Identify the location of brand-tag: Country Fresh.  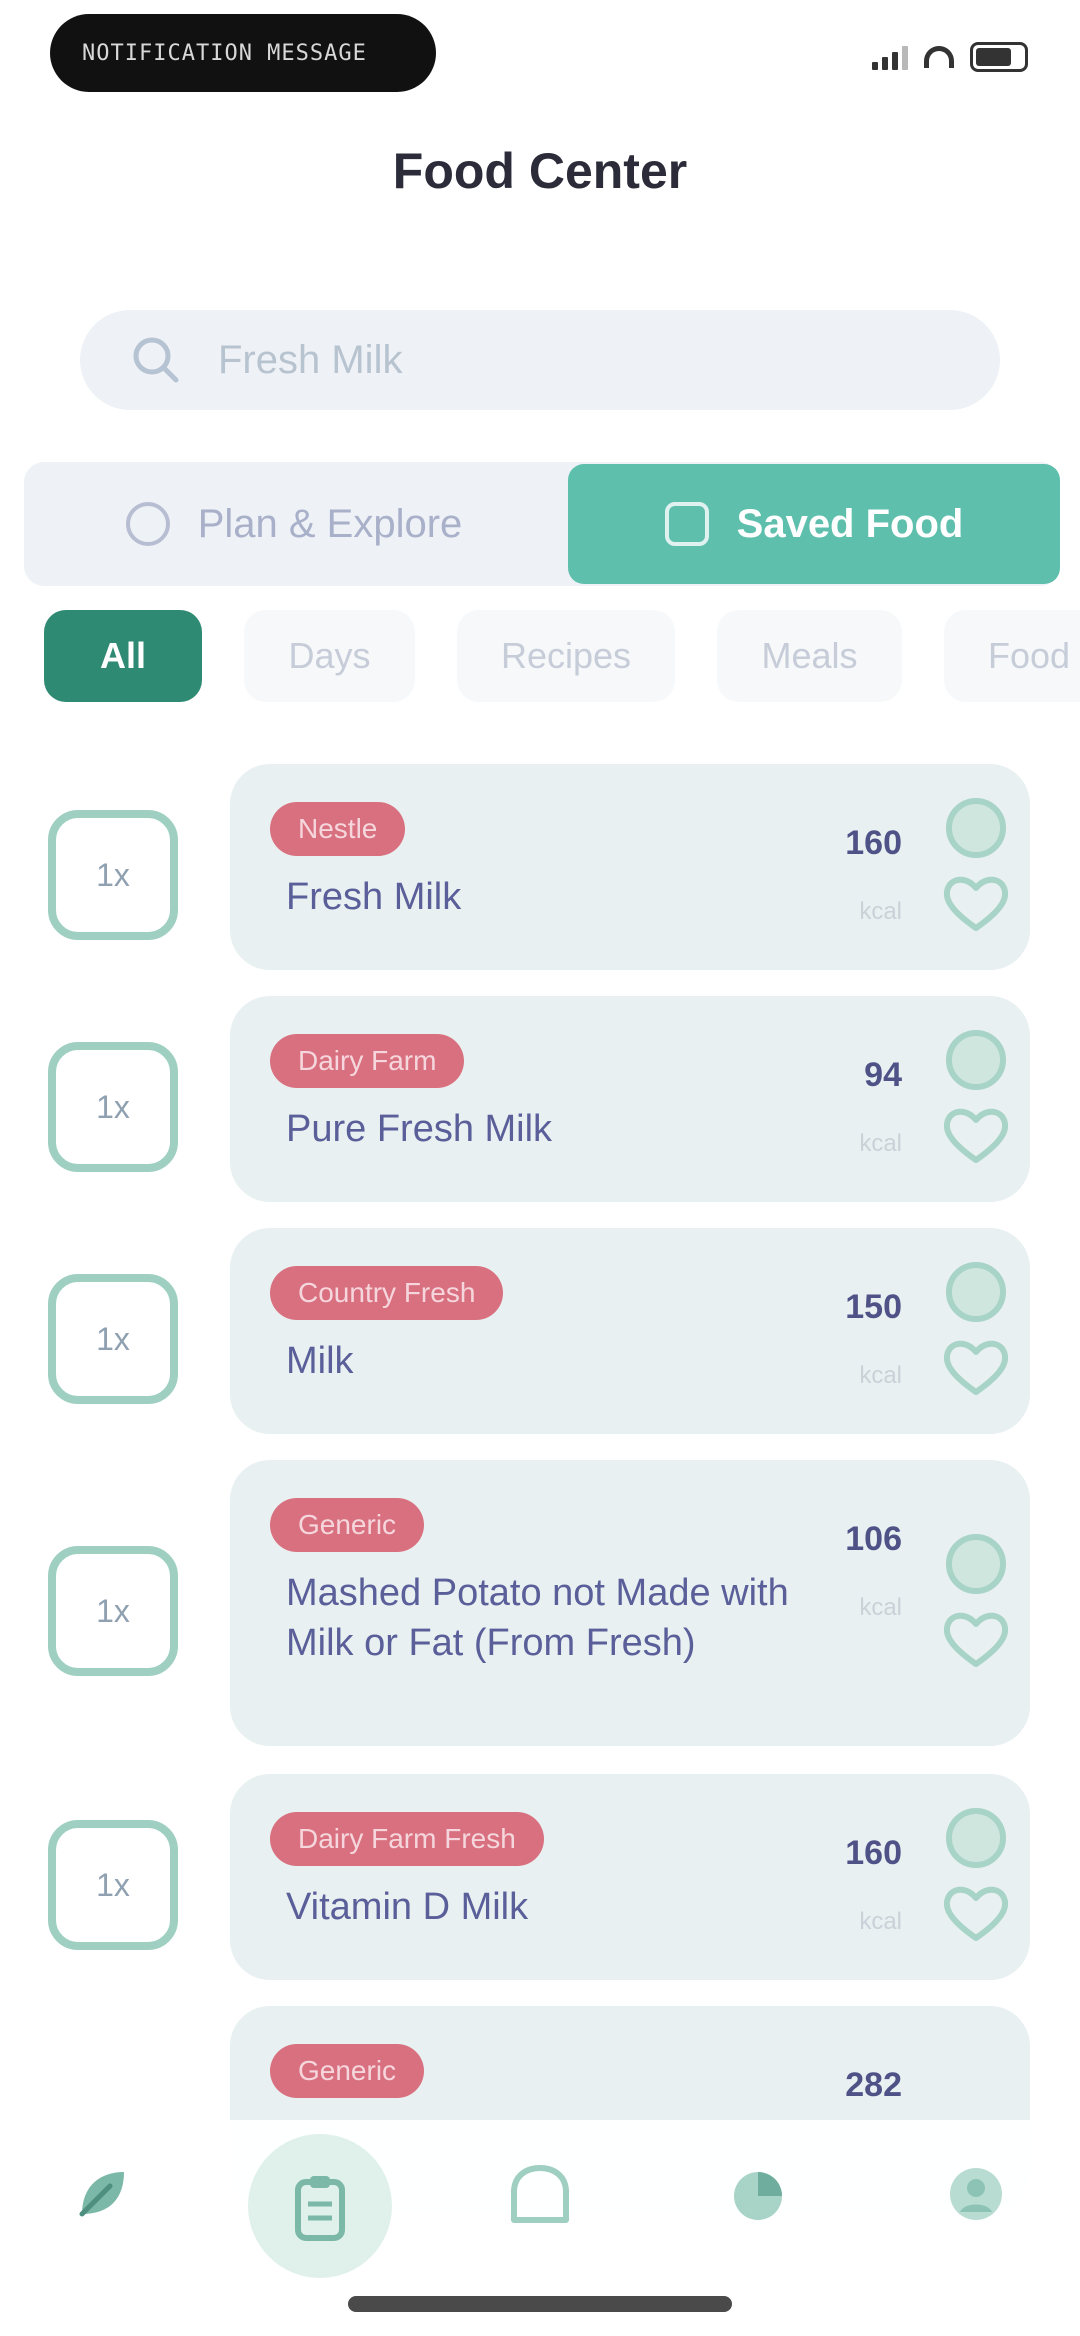
(387, 1293).